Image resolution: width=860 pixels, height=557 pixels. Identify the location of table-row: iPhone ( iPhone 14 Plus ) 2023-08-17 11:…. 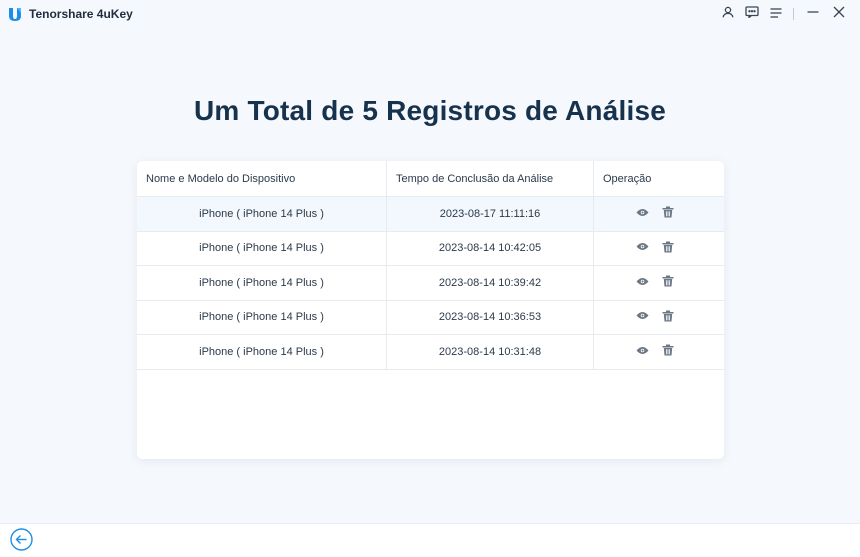
(430, 214).